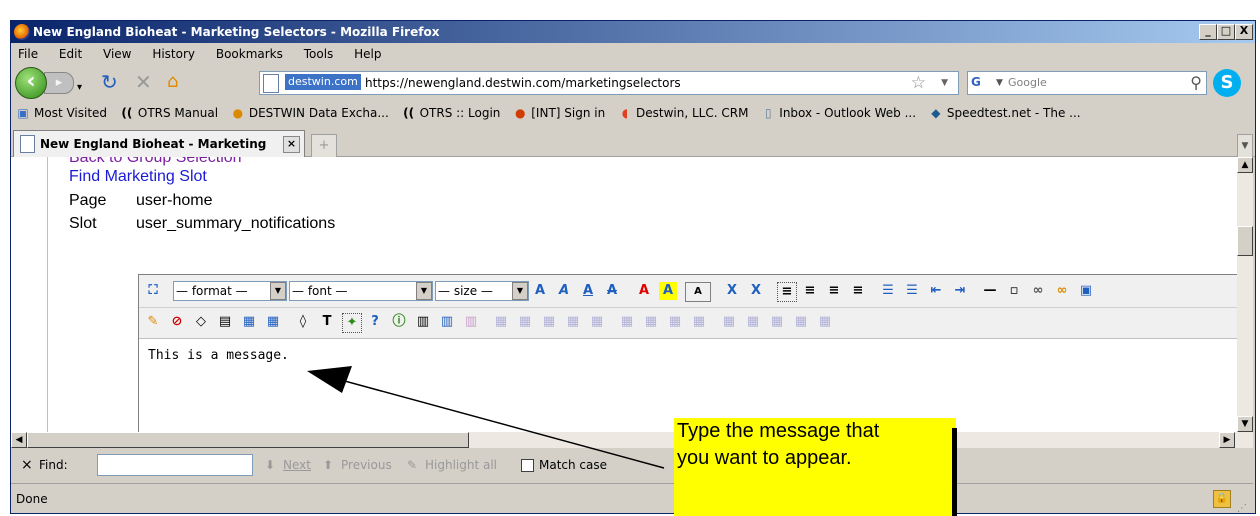 This screenshot has width=1260, height=516. What do you see at coordinates (1208, 32) in the screenshot?
I see `minimize-button: _` at bounding box center [1208, 32].